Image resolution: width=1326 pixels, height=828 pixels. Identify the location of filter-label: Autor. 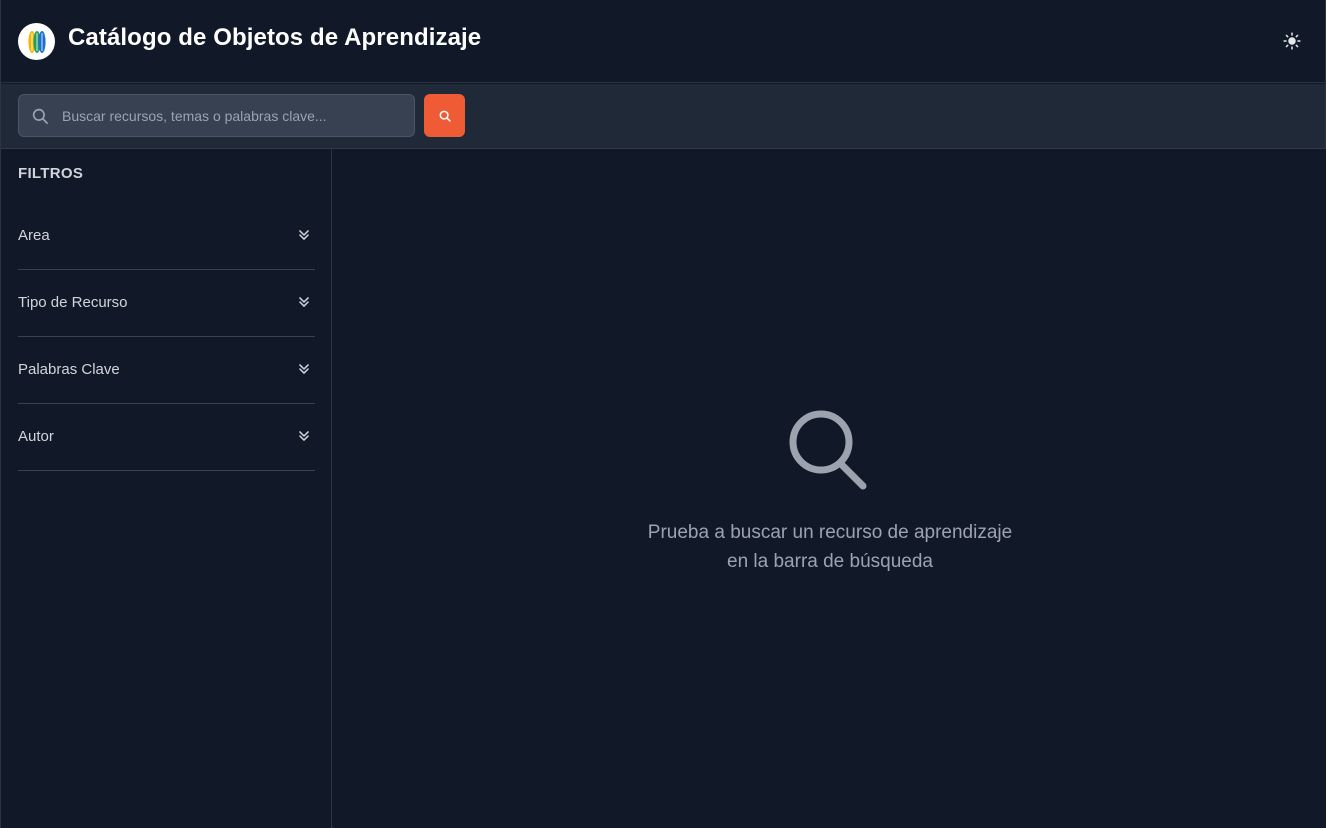
(36, 436).